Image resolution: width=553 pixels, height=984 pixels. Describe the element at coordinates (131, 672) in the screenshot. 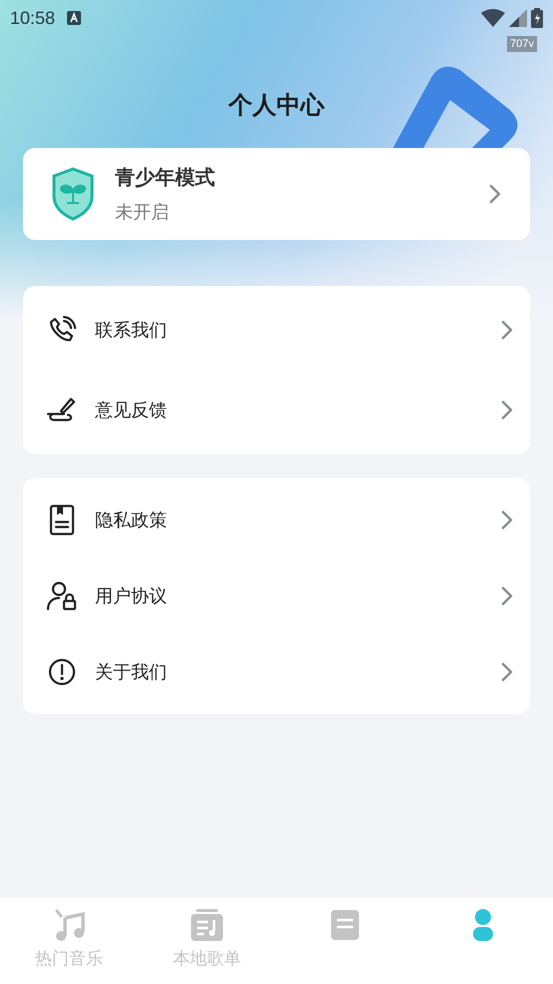

I see `menu-item-label: 关于我们` at that location.